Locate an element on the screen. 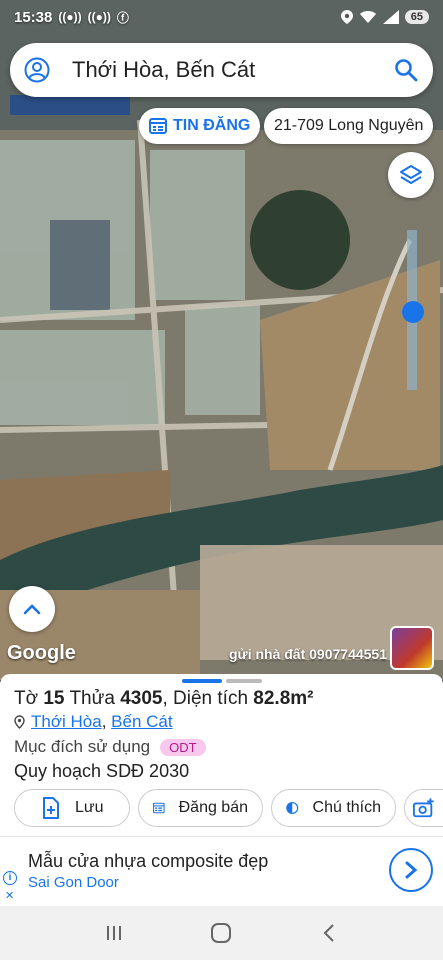  chevron-up-icon is located at coordinates (32, 609).